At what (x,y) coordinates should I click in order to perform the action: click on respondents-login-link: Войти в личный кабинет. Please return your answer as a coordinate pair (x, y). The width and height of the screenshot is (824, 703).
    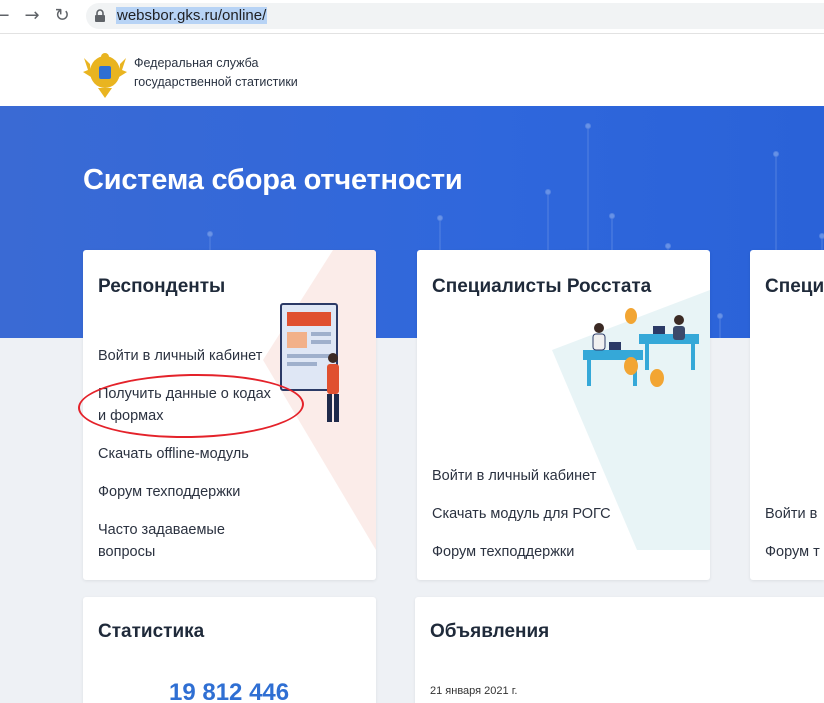
    Looking at the image, I should click on (180, 356).